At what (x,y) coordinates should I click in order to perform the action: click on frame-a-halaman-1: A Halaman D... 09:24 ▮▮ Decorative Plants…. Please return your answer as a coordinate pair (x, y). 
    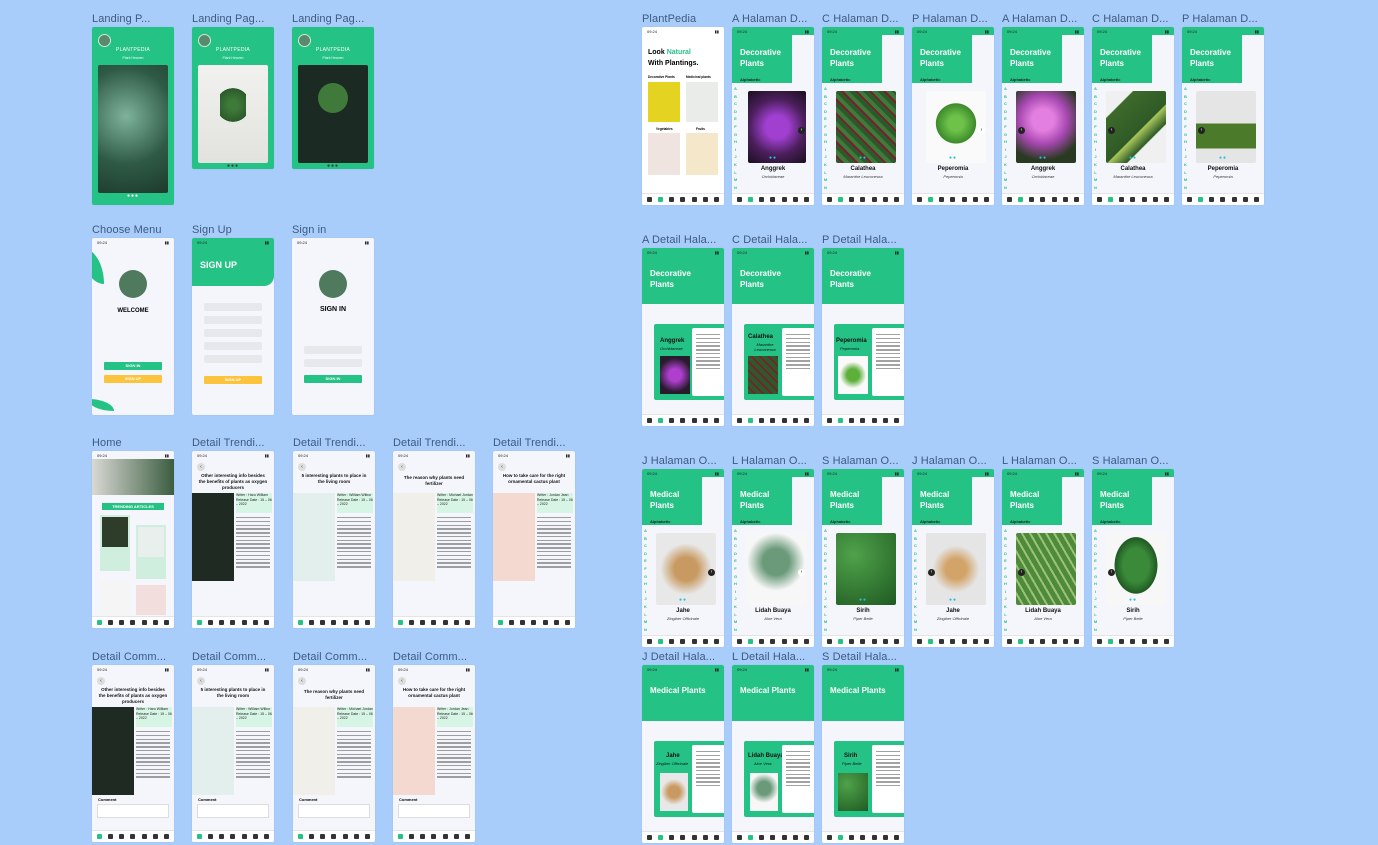
    Looking at the image, I should click on (773, 109).